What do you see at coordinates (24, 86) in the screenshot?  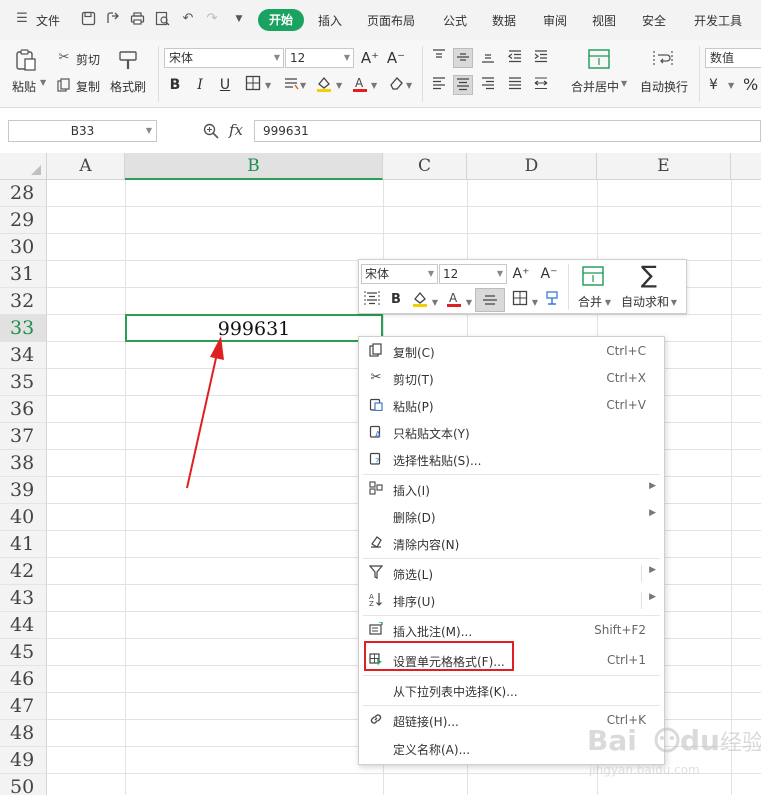 I see `paste-button: 粘贴` at bounding box center [24, 86].